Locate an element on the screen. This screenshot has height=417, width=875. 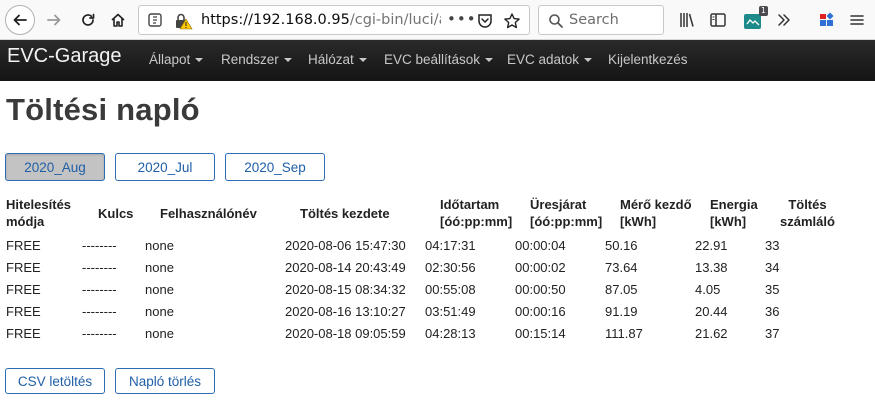
reload-button is located at coordinates (88, 20).